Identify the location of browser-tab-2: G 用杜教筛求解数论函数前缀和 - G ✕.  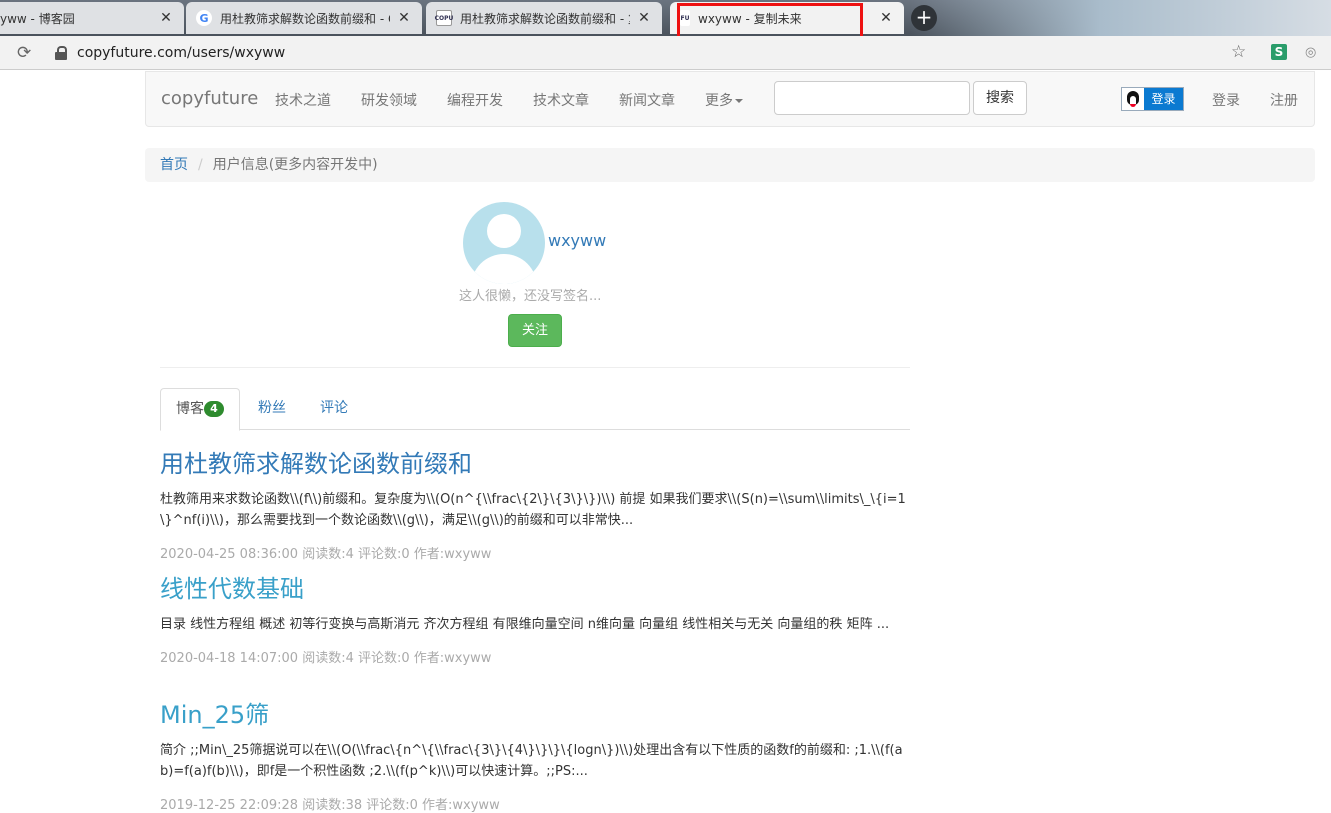
(304, 18).